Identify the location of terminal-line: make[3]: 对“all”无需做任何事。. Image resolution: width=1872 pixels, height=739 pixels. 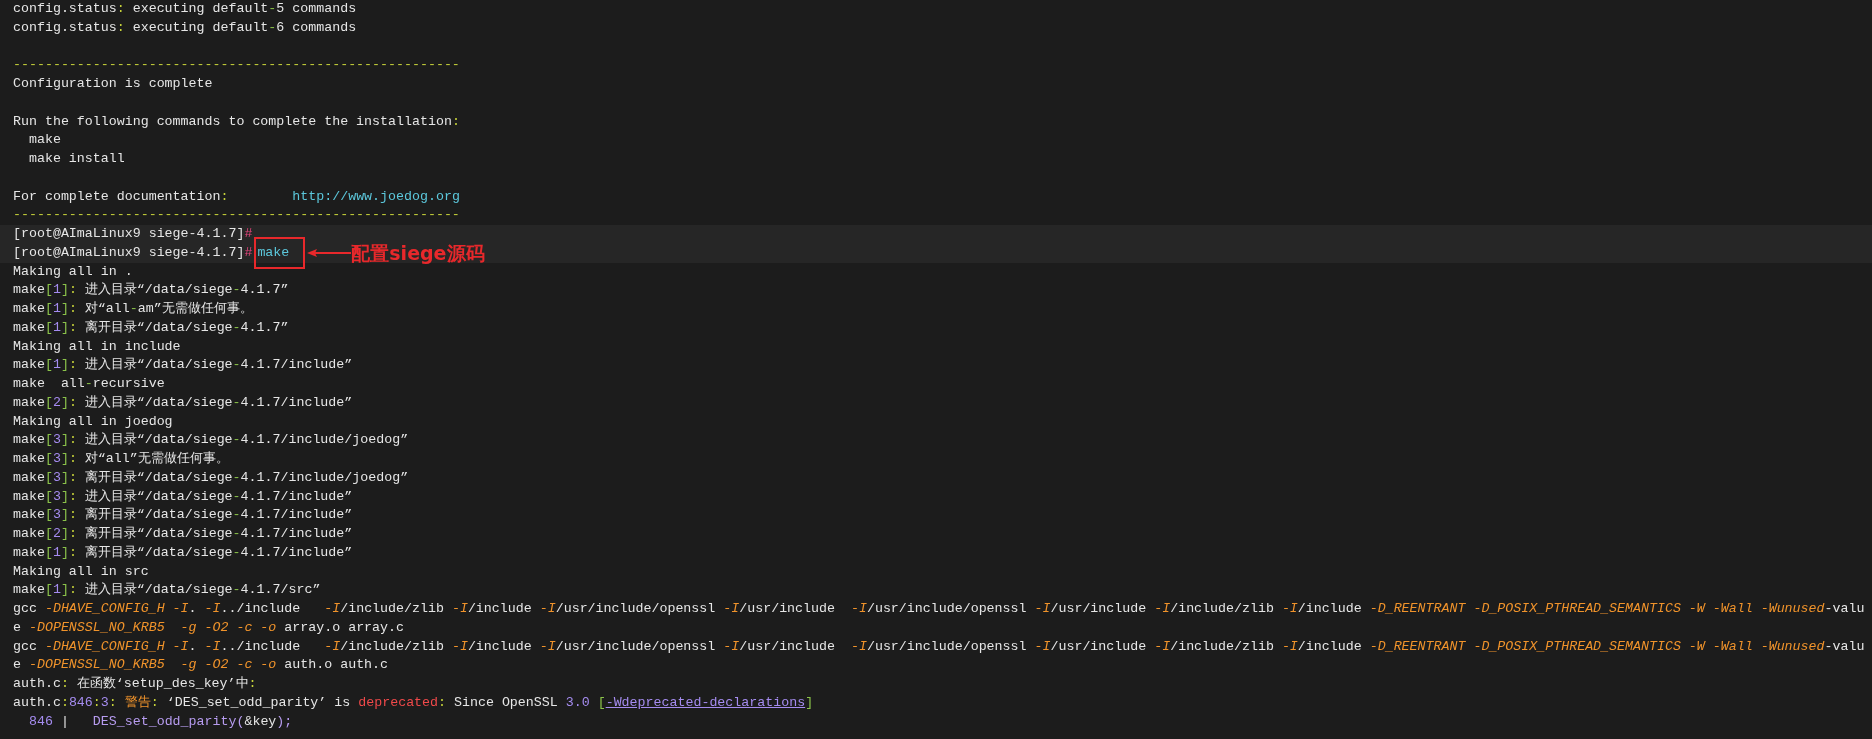
(121, 459).